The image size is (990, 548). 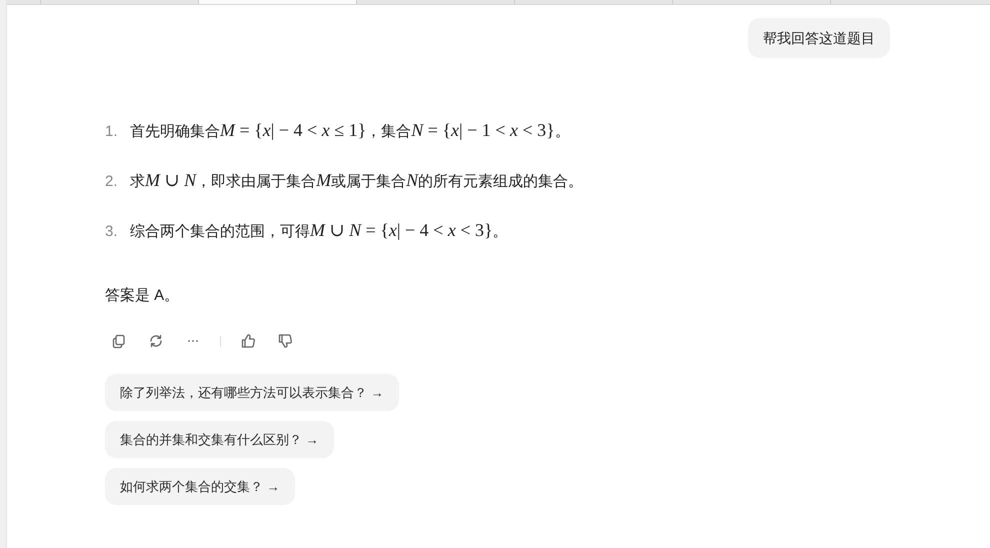 What do you see at coordinates (112, 182) in the screenshot?
I see `list-number: 2.` at bounding box center [112, 182].